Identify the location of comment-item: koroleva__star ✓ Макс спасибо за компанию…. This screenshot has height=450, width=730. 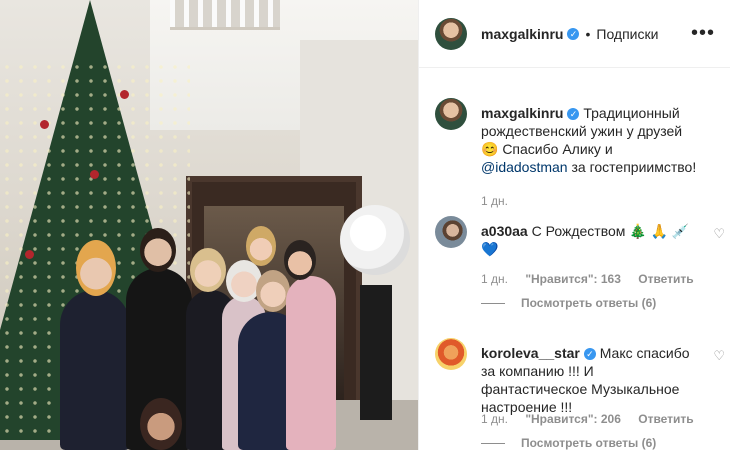
(580, 394).